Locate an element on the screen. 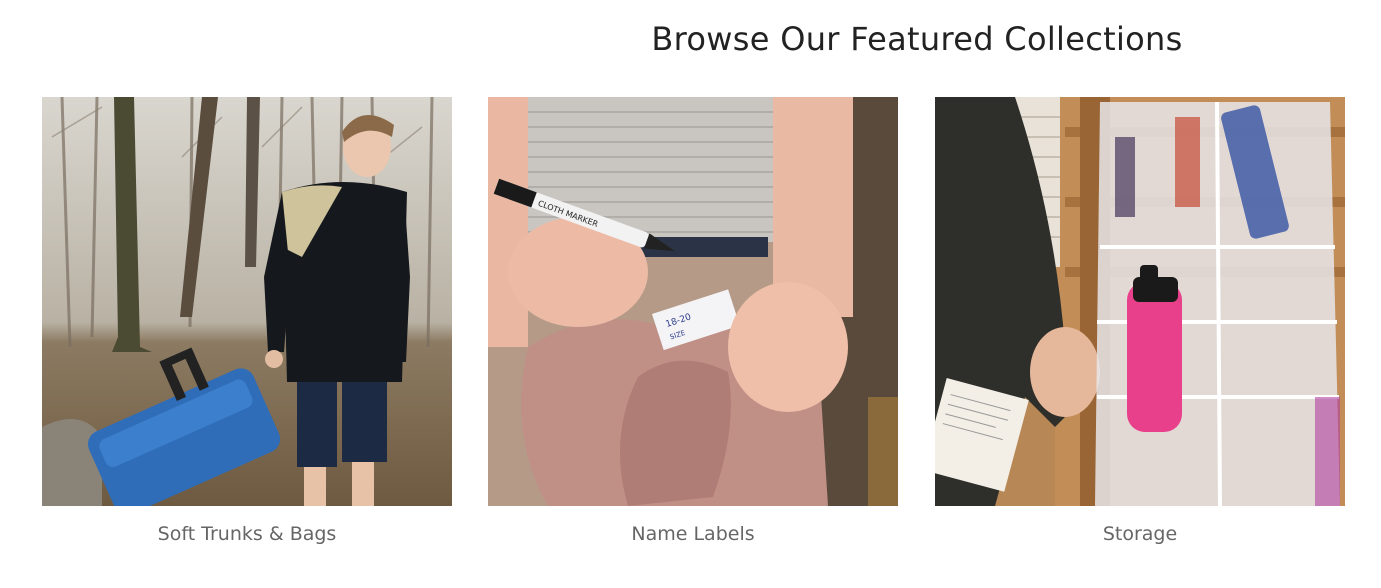  collection-caption: Name Labels is located at coordinates (693, 534).